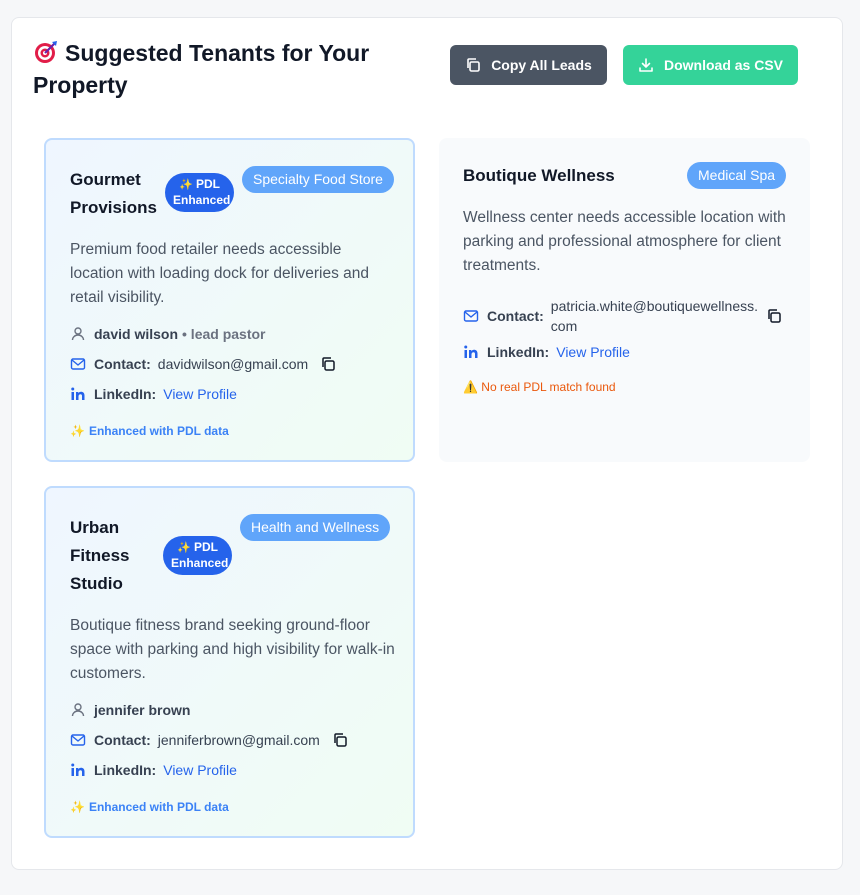 The height and width of the screenshot is (895, 860). What do you see at coordinates (136, 334) in the screenshot?
I see `person-name: david wilson` at bounding box center [136, 334].